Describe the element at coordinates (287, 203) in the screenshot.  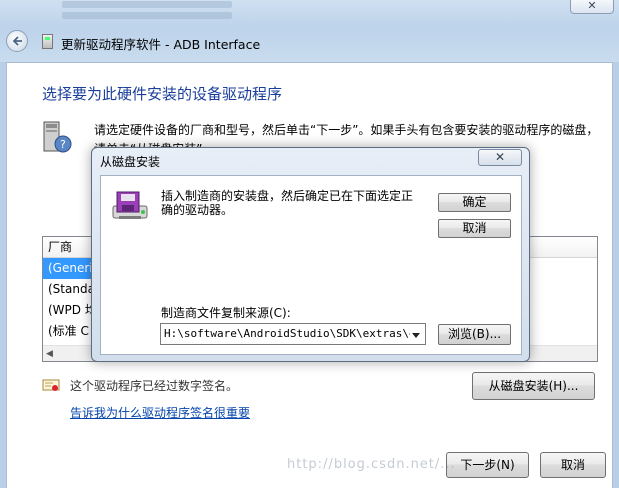
I see `dialog-message: 插入制造商的安装盘，然后确定已在下面选定正确的驱动器。` at that location.